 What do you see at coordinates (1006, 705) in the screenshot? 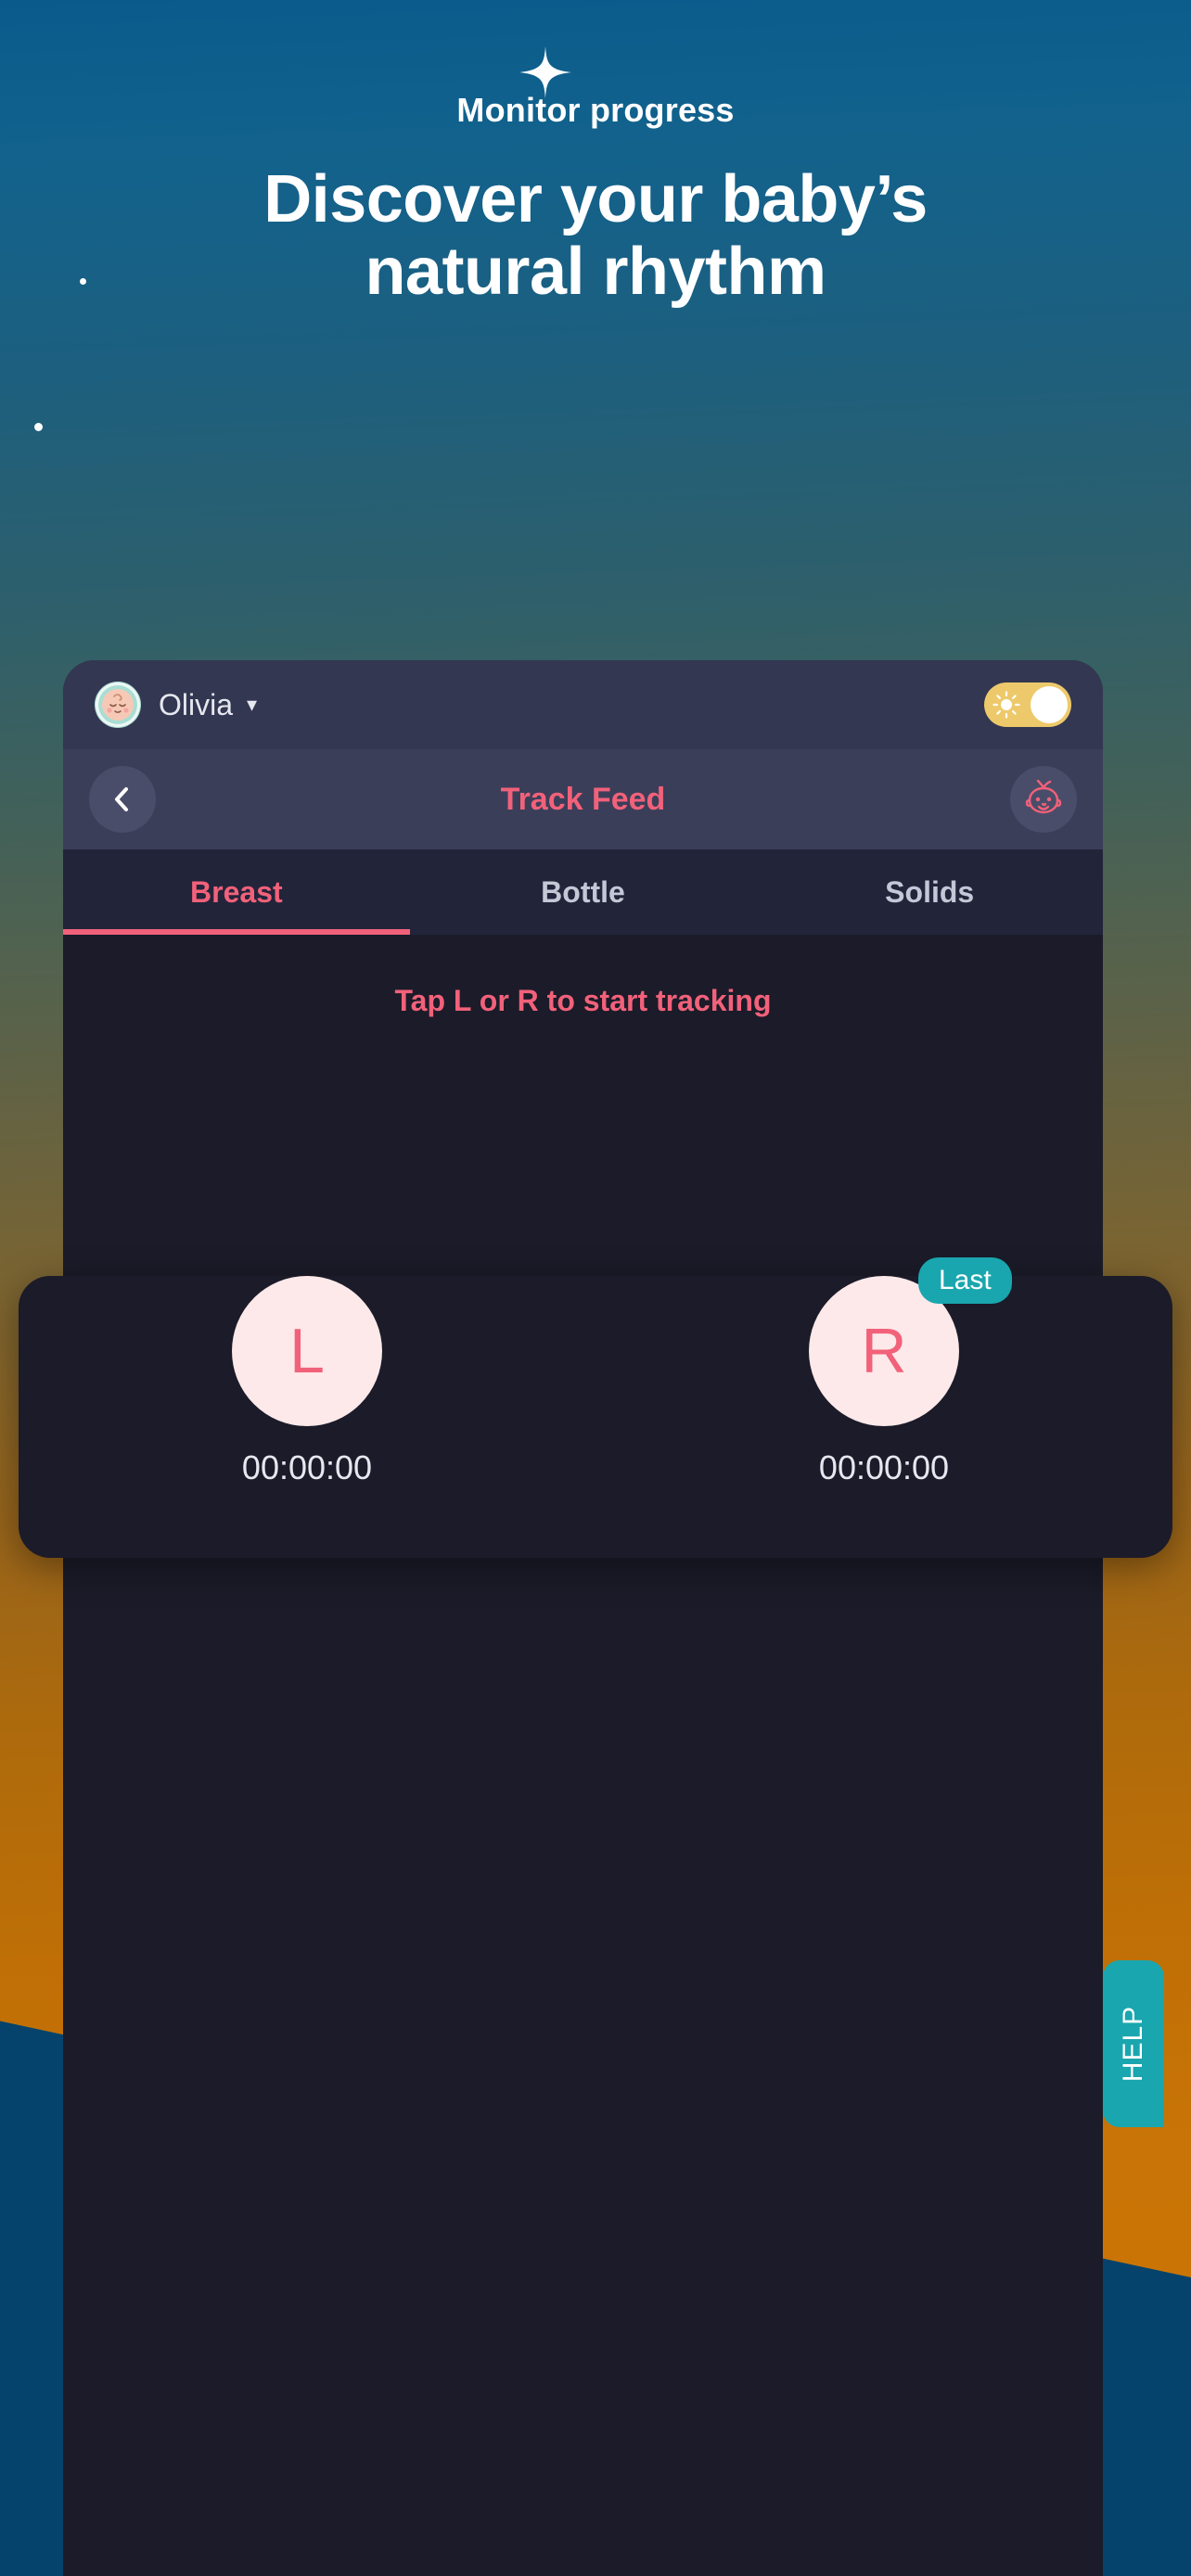
I see `sun-icon` at bounding box center [1006, 705].